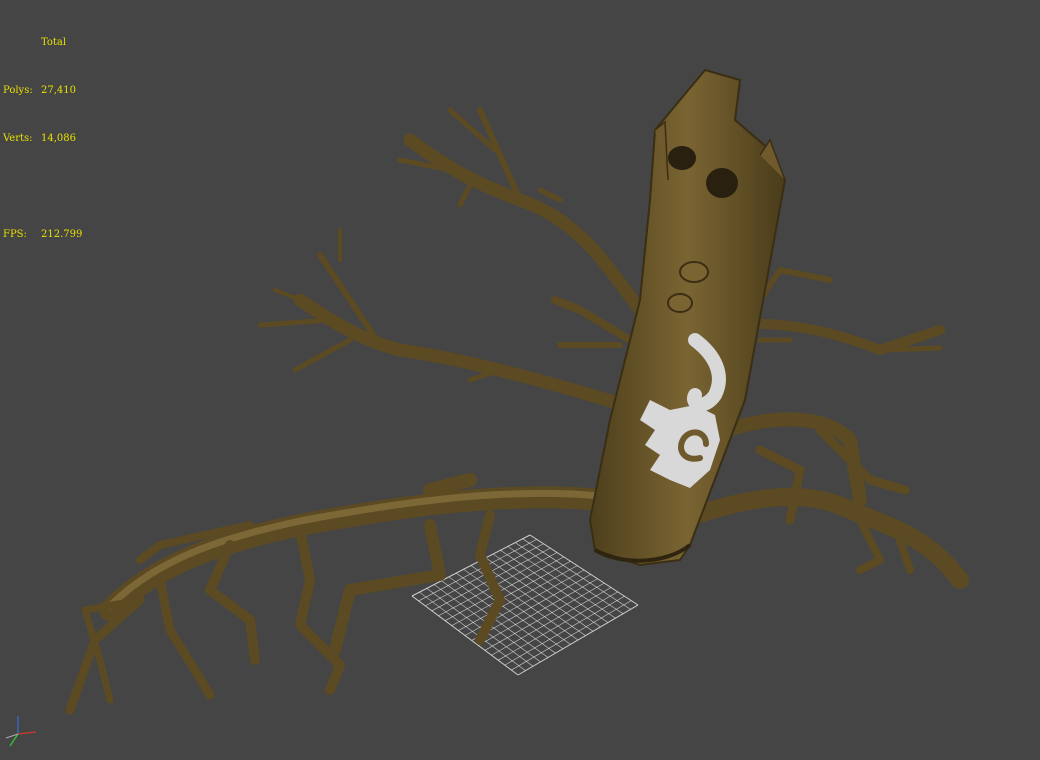 This screenshot has width=1040, height=760. Describe the element at coordinates (835, 336) in the screenshot. I see `branch-right` at that location.